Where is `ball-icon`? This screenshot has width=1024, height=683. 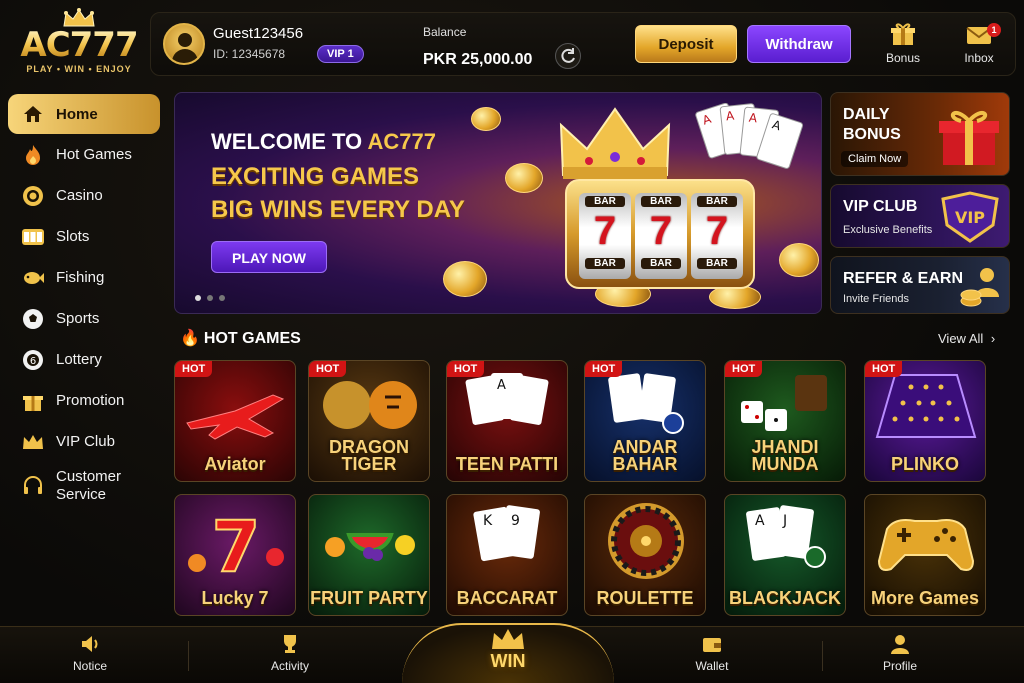 ball-icon is located at coordinates (33, 319).